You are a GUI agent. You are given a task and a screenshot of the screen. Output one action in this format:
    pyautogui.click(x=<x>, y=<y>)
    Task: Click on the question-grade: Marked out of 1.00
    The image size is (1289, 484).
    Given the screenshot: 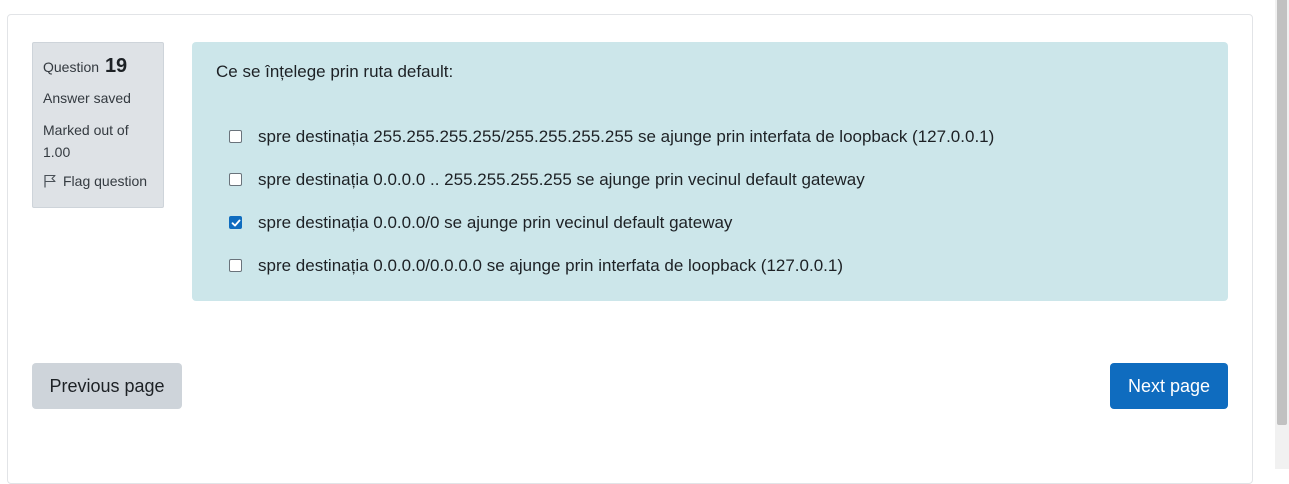 What is the action you would take?
    pyautogui.click(x=86, y=141)
    